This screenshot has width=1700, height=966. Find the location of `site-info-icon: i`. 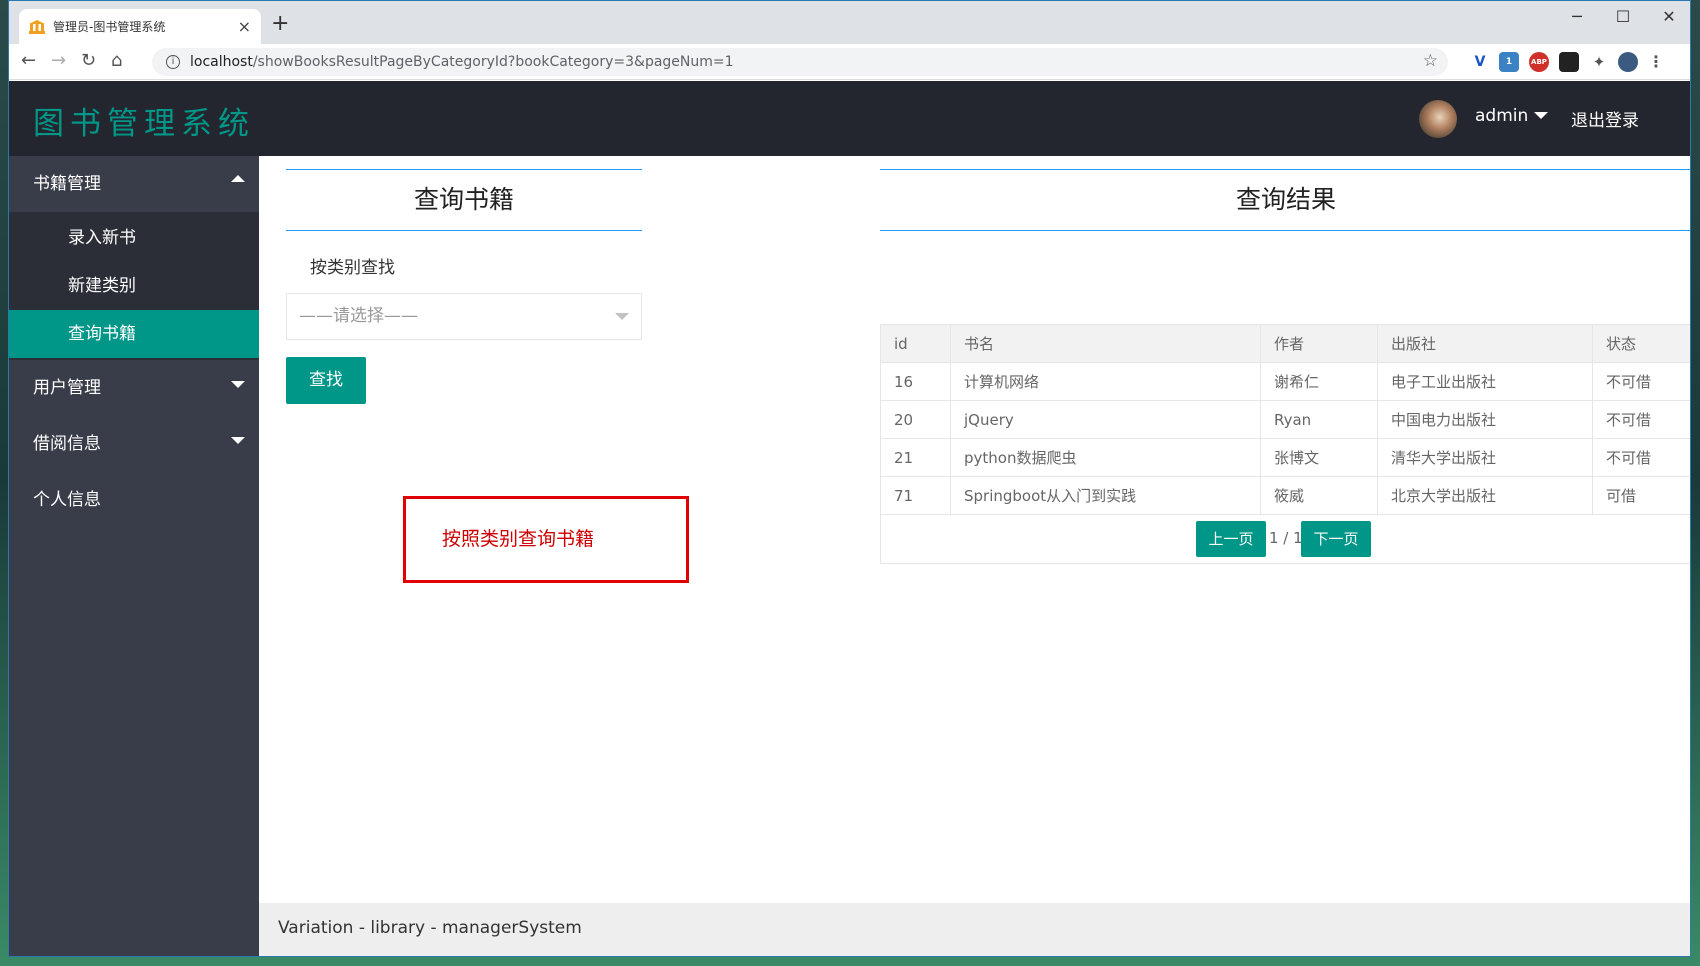

site-info-icon: i is located at coordinates (173, 62).